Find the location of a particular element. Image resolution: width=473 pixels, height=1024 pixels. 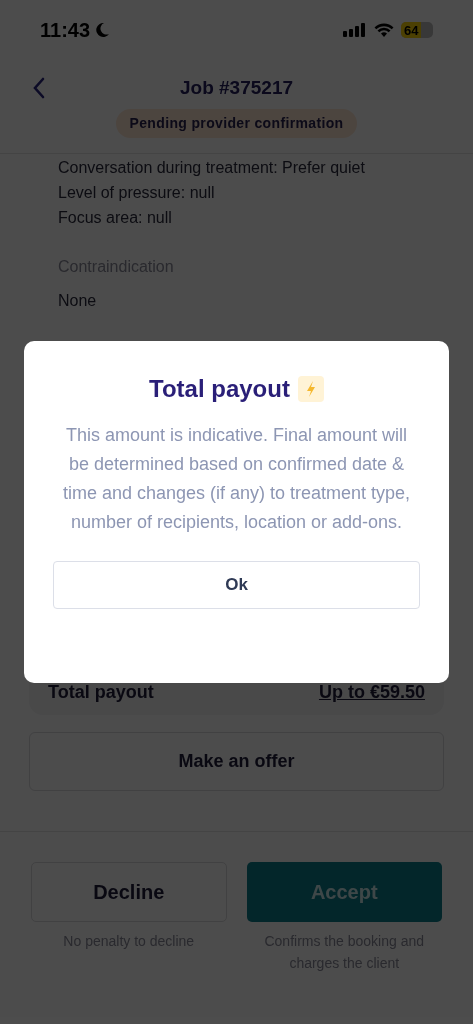

section-value: None is located at coordinates (78, 301).